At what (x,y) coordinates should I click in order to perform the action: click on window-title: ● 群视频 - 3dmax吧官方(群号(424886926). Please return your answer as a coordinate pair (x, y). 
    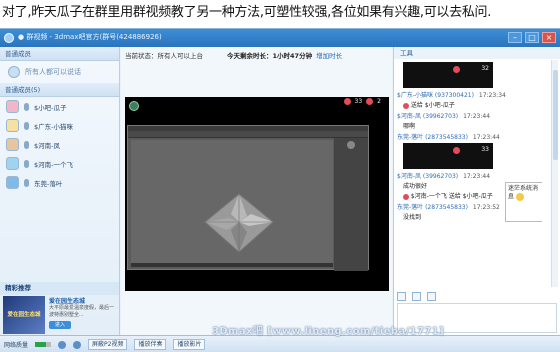
    Looking at the image, I should click on (90, 37).